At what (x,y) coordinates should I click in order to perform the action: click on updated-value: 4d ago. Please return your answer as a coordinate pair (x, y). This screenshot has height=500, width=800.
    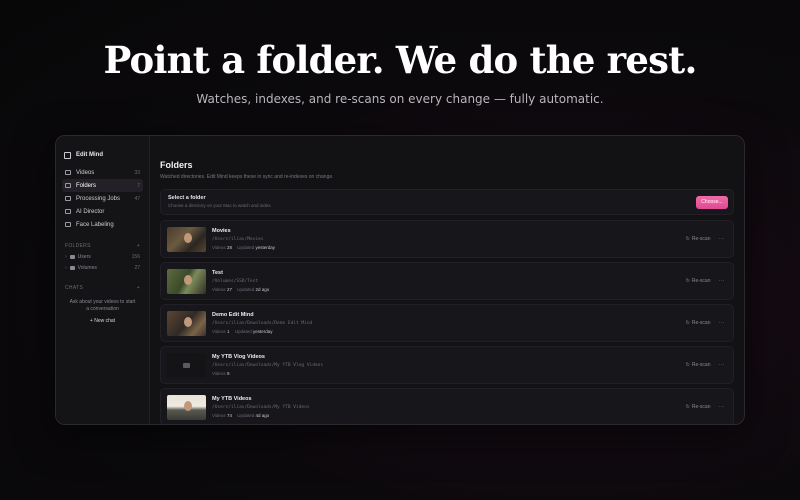
    Looking at the image, I should click on (262, 415).